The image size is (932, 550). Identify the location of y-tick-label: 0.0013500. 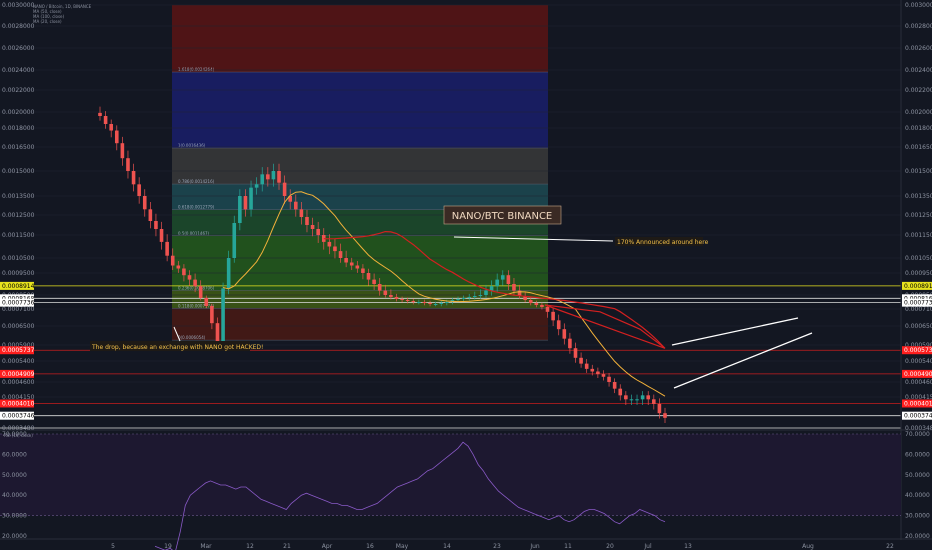
(918, 196).